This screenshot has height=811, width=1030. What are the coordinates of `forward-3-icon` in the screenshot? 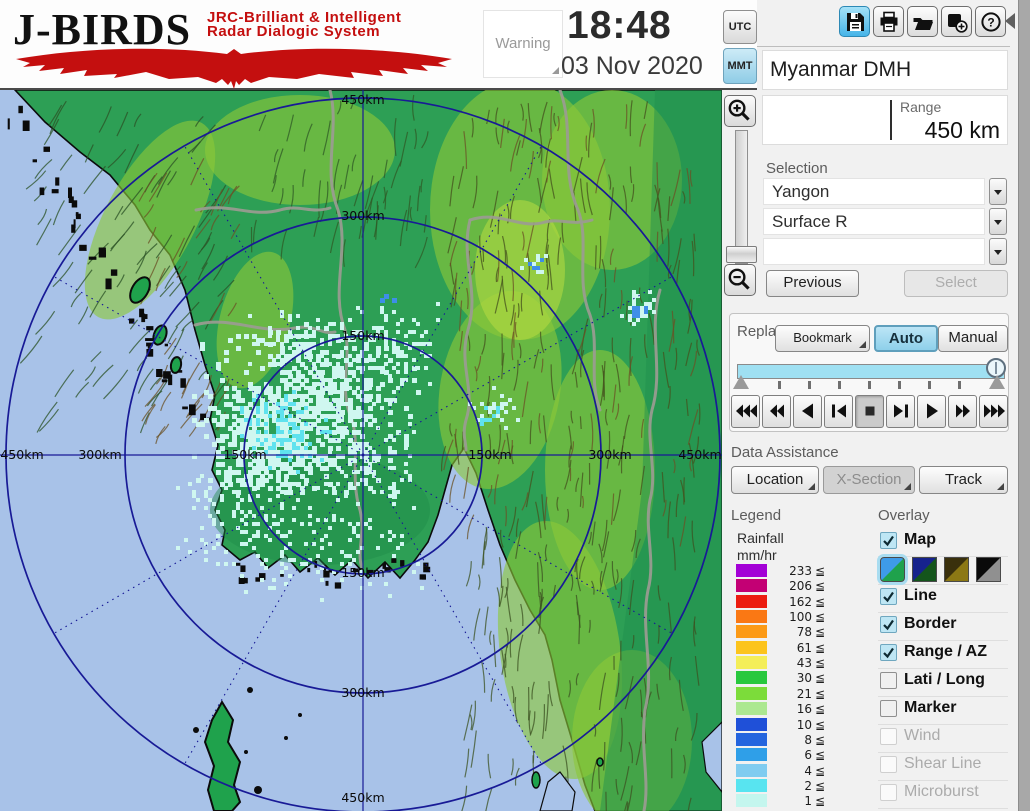 It's located at (994, 411).